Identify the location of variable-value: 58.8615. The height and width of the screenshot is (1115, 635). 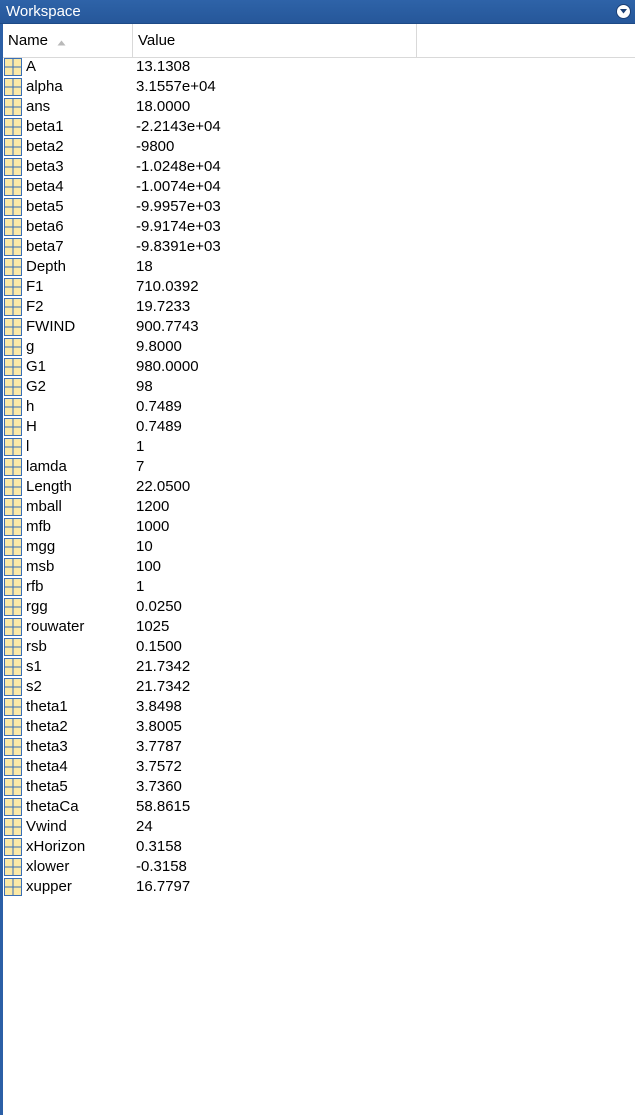
(163, 806).